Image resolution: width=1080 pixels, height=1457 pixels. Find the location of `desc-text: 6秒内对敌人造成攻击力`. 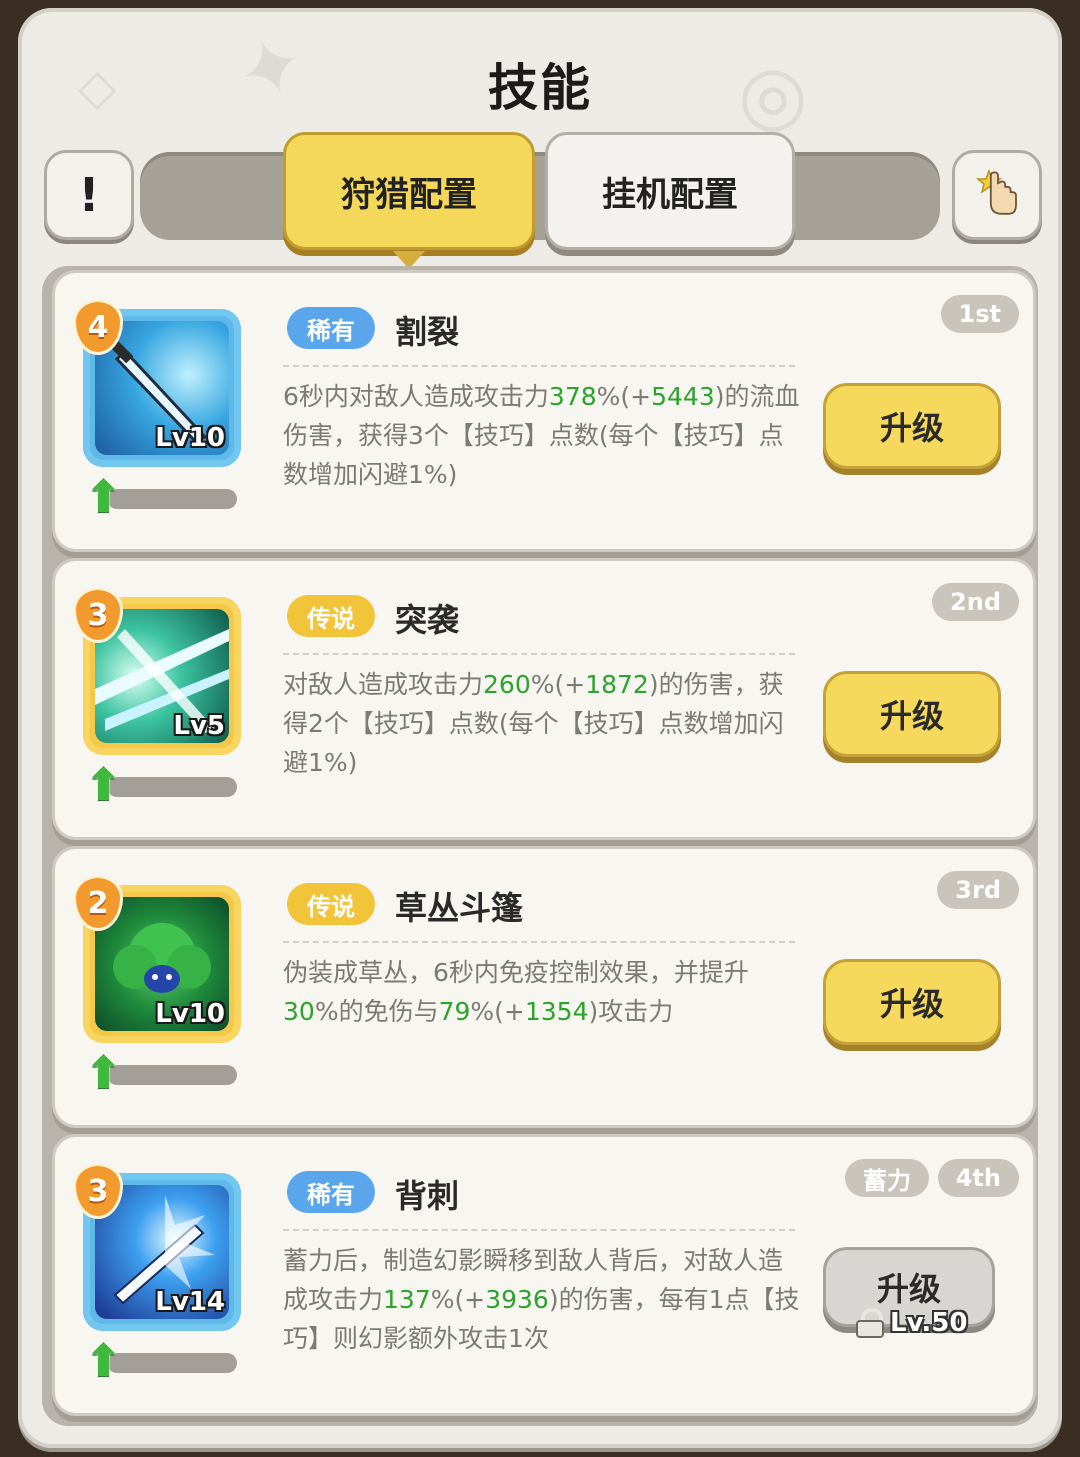

desc-text: 6秒内对敌人造成攻击力 is located at coordinates (416, 396).